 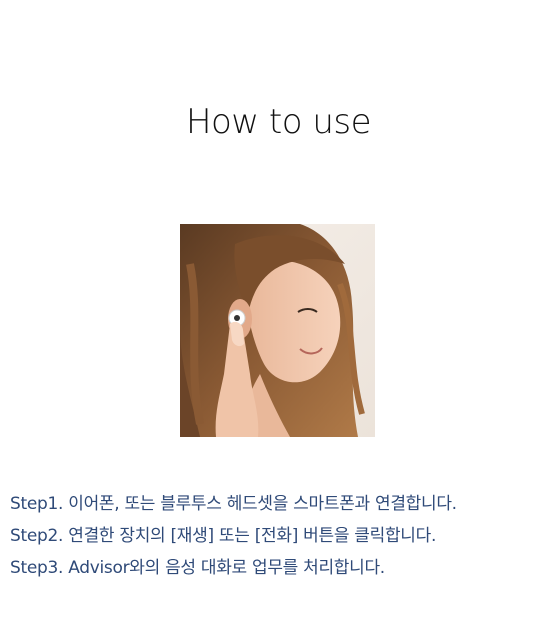 I want to click on woman-with-earbud-photo, so click(x=277, y=330).